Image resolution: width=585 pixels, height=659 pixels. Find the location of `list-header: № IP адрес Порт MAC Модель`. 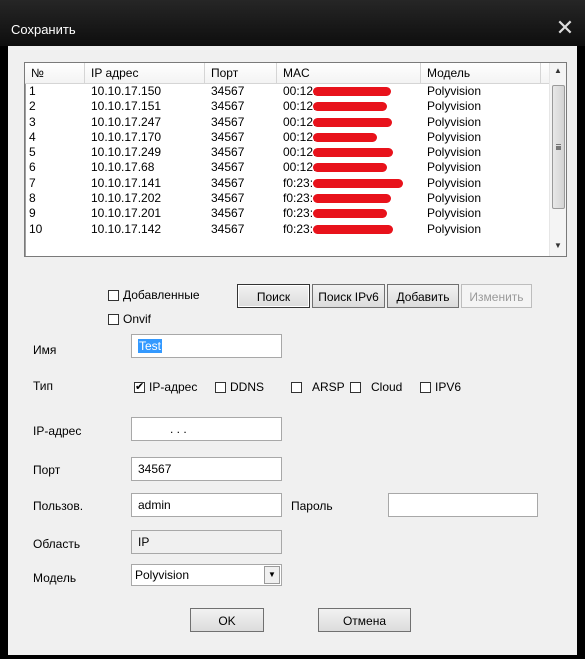

list-header: № IP адрес Порт MAC Модель is located at coordinates (287, 73).